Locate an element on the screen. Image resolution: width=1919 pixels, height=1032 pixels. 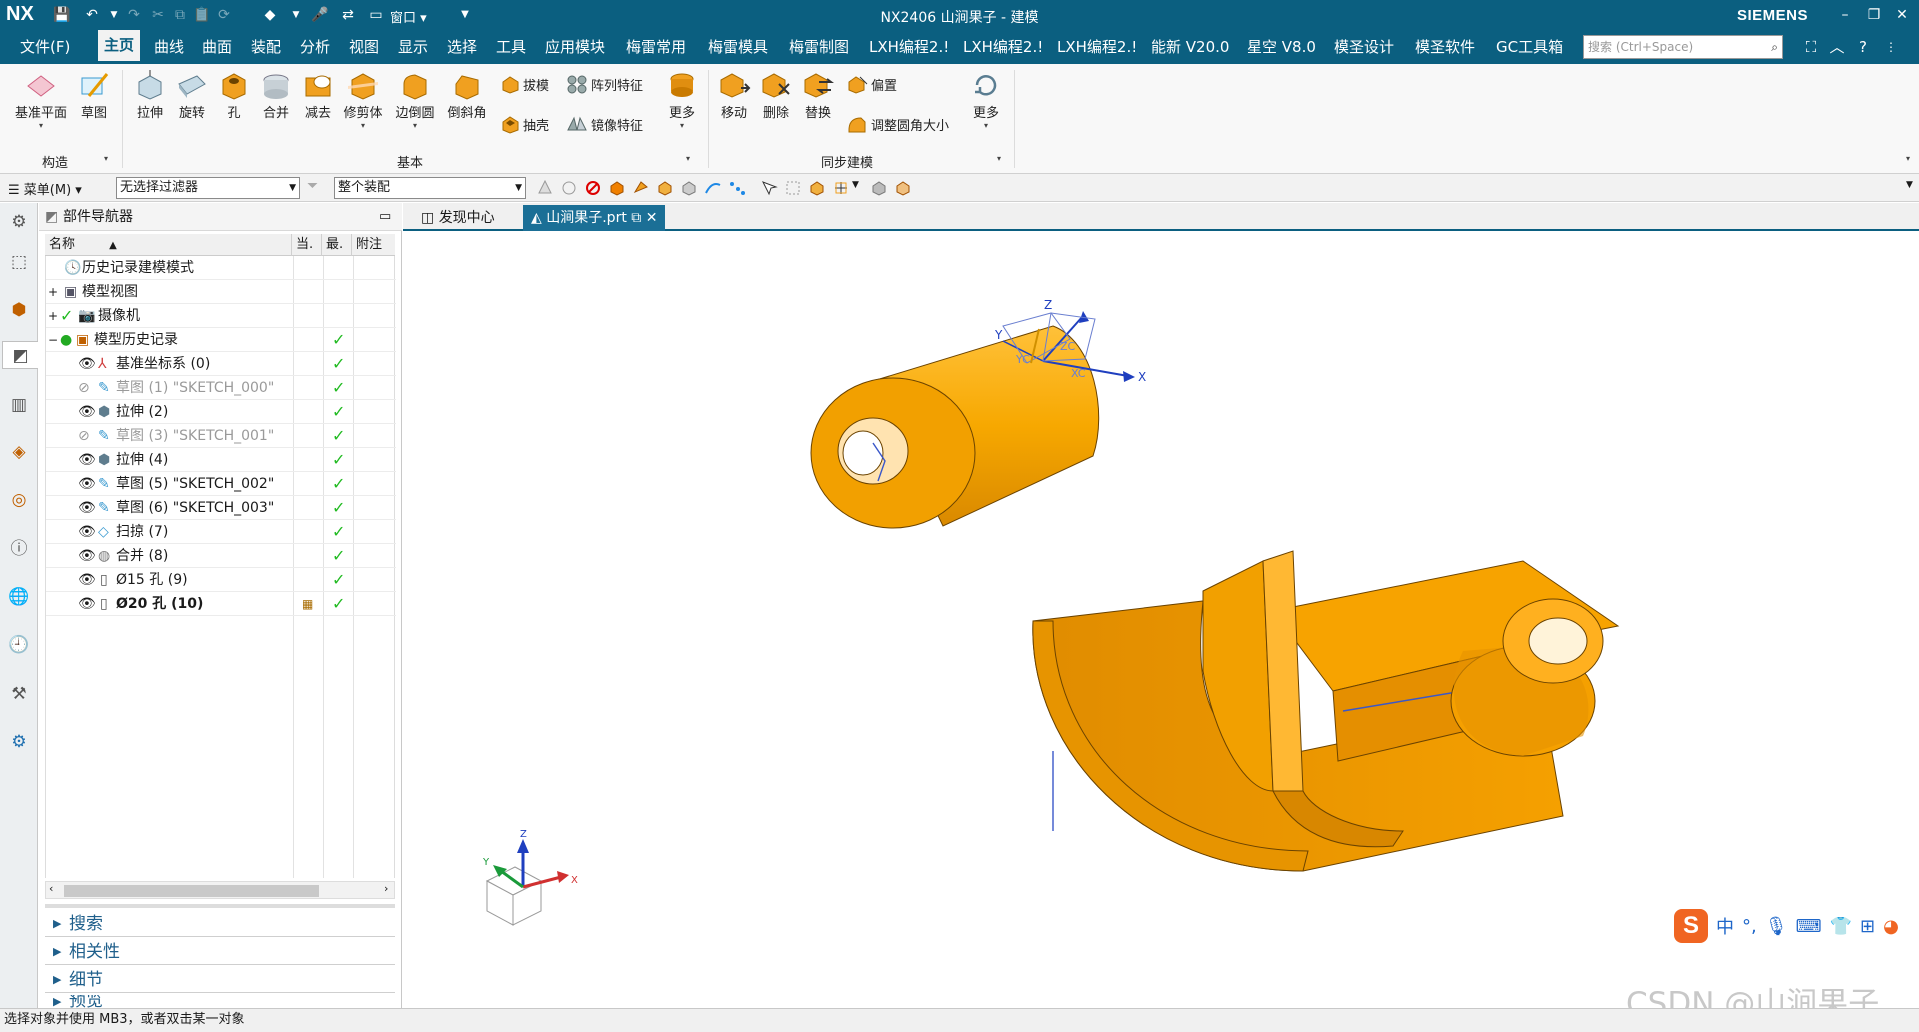
settings-icon: ⚙ is located at coordinates (19, 222).